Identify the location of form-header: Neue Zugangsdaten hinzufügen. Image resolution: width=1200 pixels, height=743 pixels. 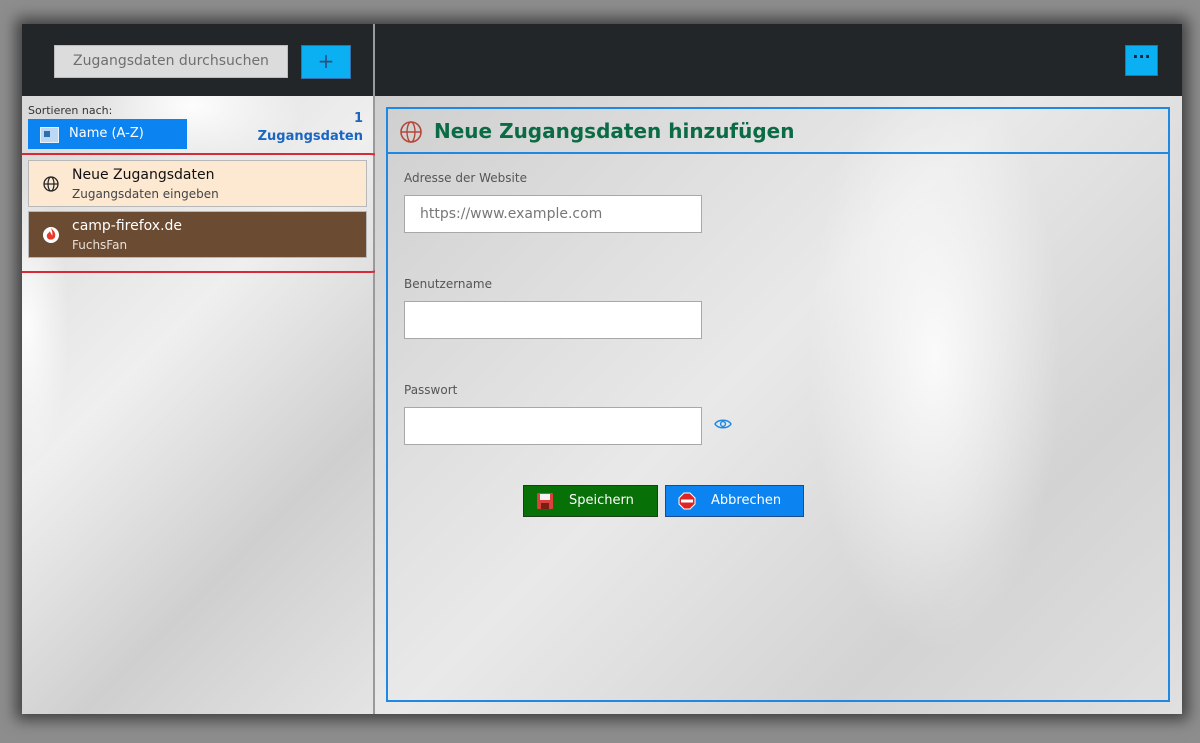
(778, 131).